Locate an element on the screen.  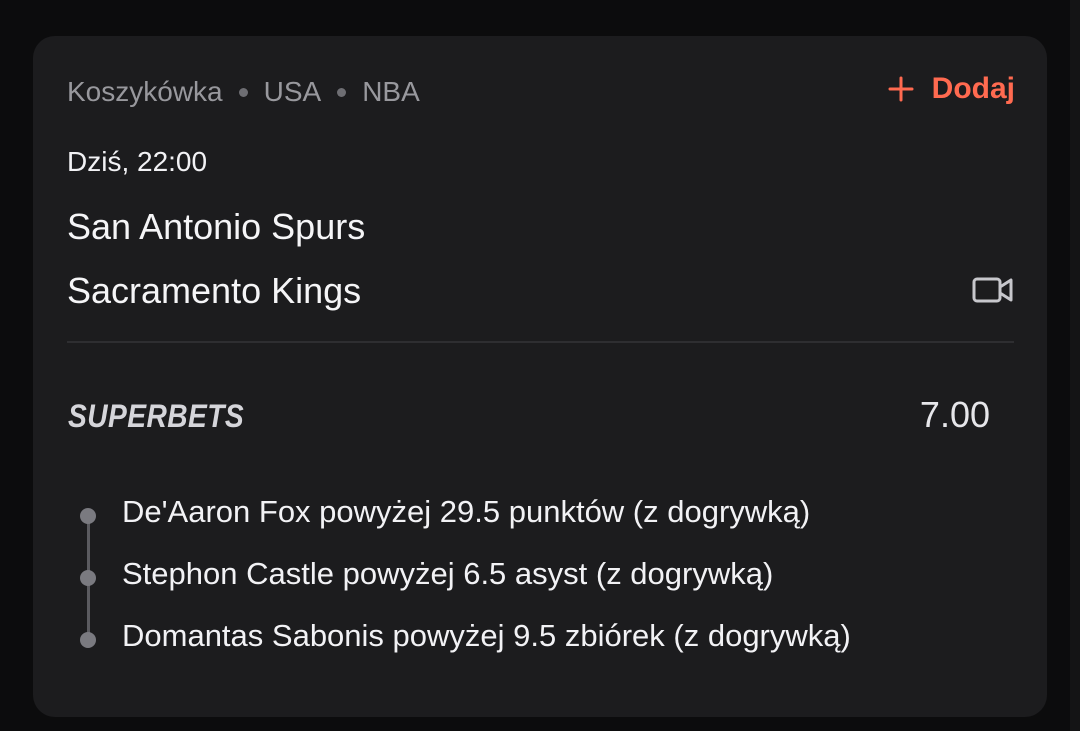
video-camera-icon is located at coordinates (993, 290).